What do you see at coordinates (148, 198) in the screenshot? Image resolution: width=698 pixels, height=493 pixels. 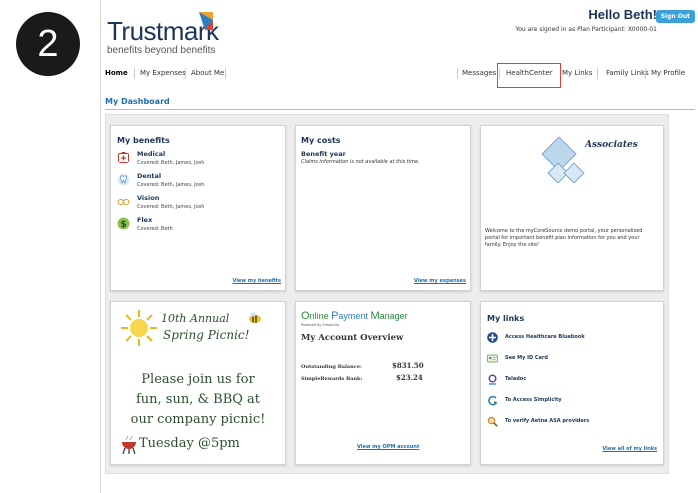 I see `benefit-name: Vision` at bounding box center [148, 198].